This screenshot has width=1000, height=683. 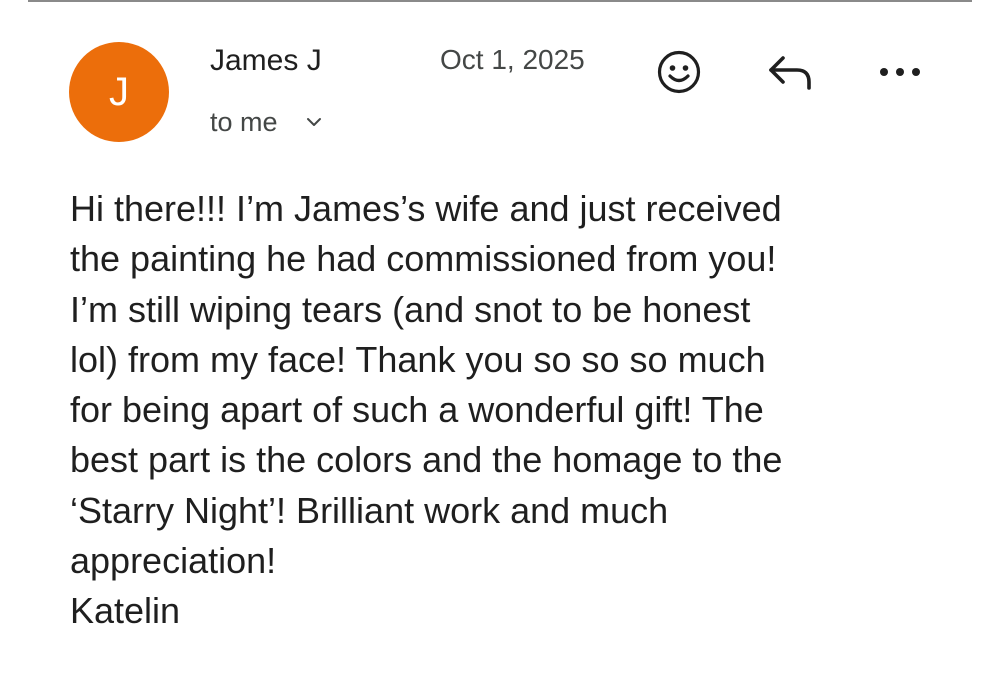 I want to click on recipient-details-toggle: to me, so click(x=267, y=122).